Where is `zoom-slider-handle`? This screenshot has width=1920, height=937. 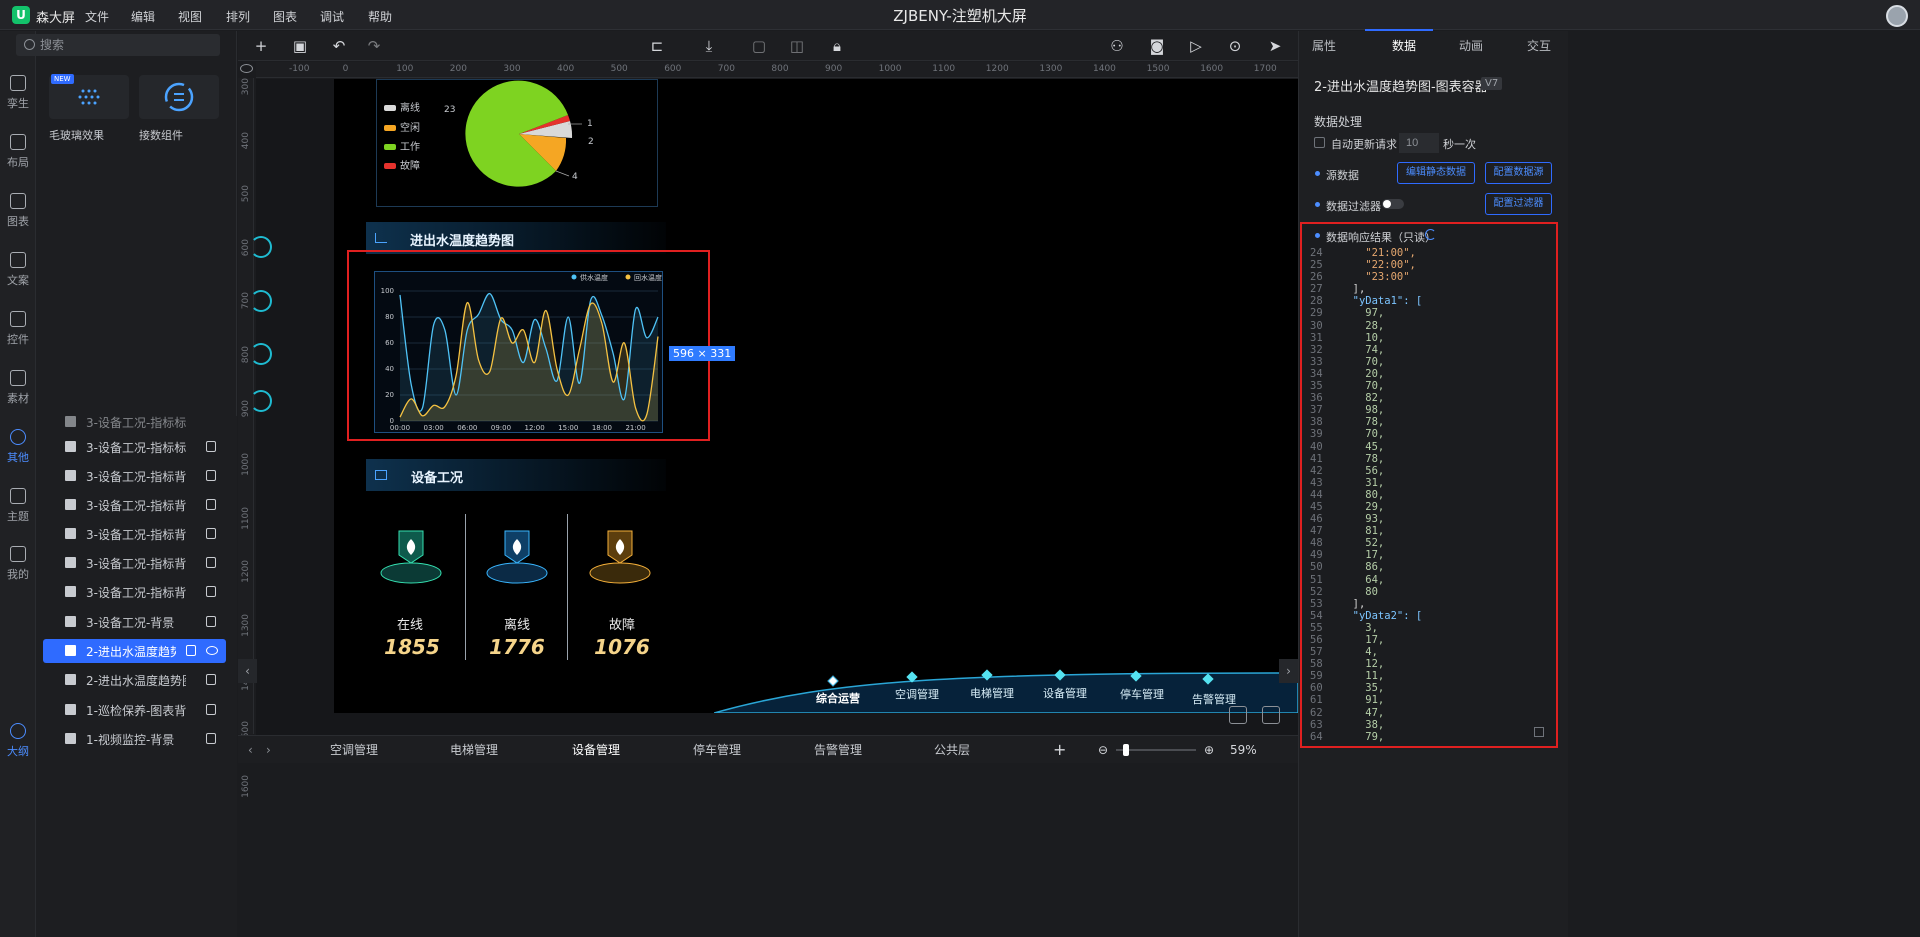 zoom-slider-handle is located at coordinates (1126, 750).